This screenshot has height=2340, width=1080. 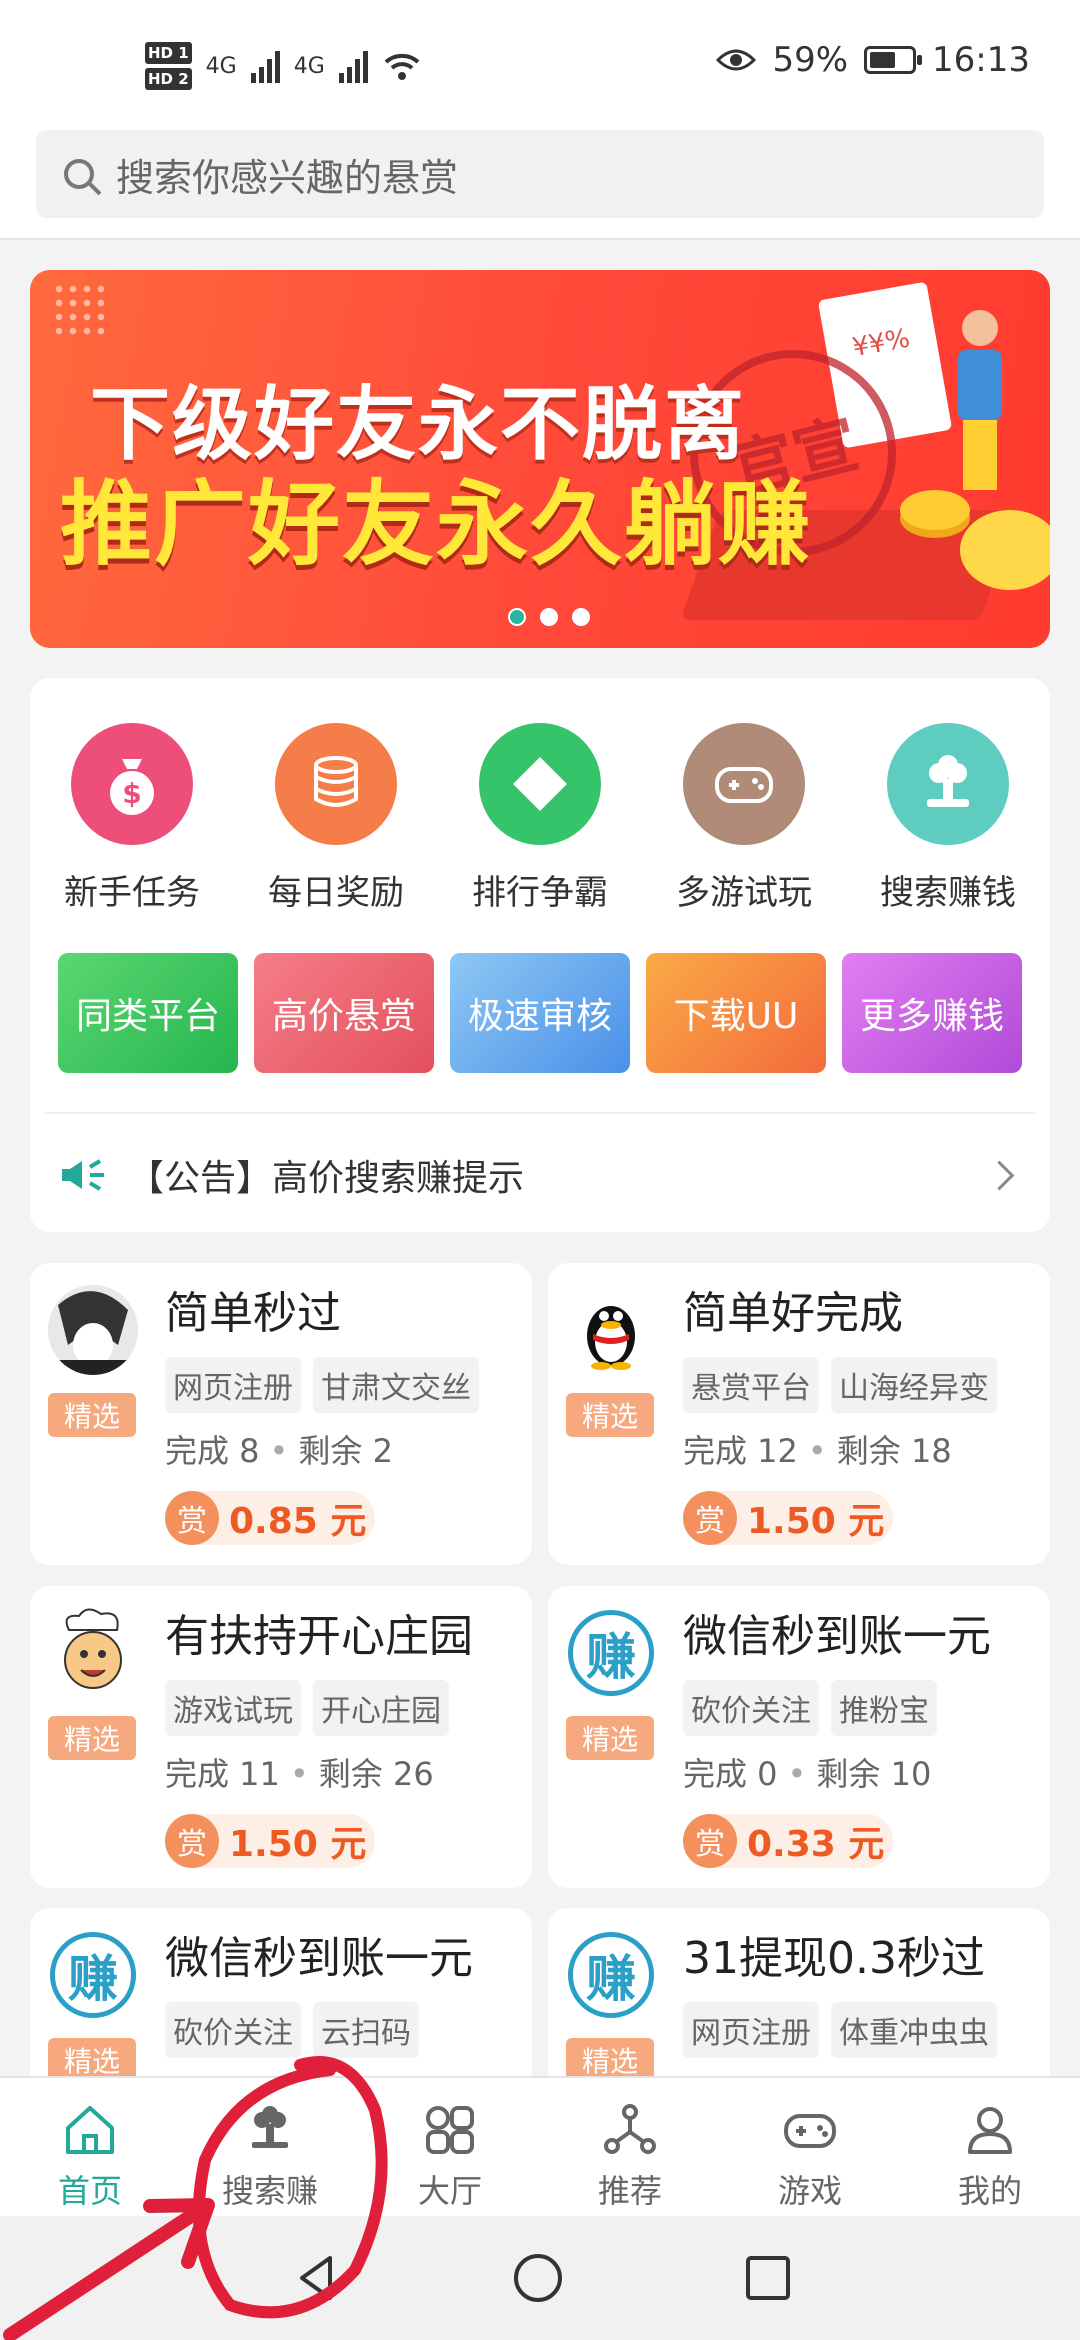 I want to click on announcement-text: 【公告】高价搜索赚提示, so click(x=326, y=1178).